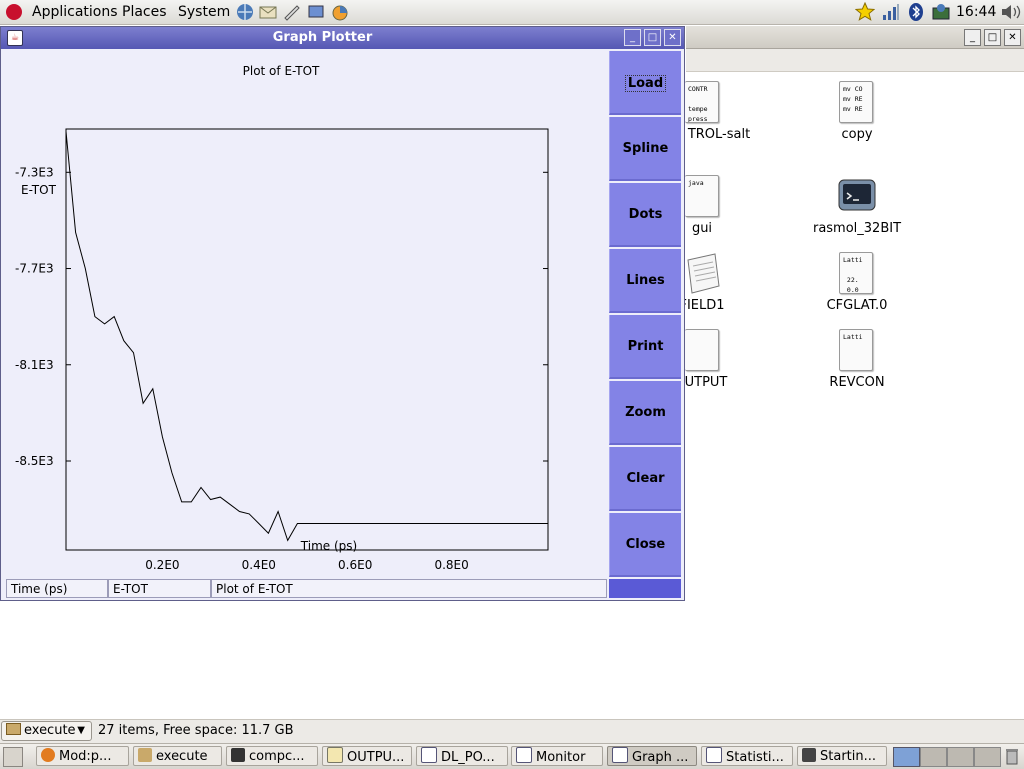  Describe the element at coordinates (857, 382) in the screenshot. I see `file-label: REVCON` at that location.